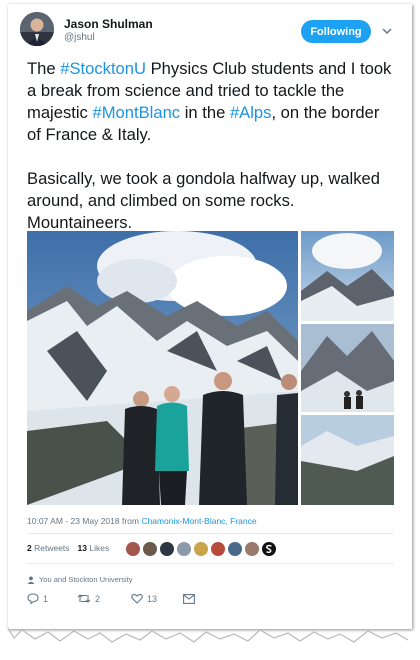 This screenshot has height=660, width=420. Describe the element at coordinates (98, 598) in the screenshot. I see `retweet-count: 2` at that location.